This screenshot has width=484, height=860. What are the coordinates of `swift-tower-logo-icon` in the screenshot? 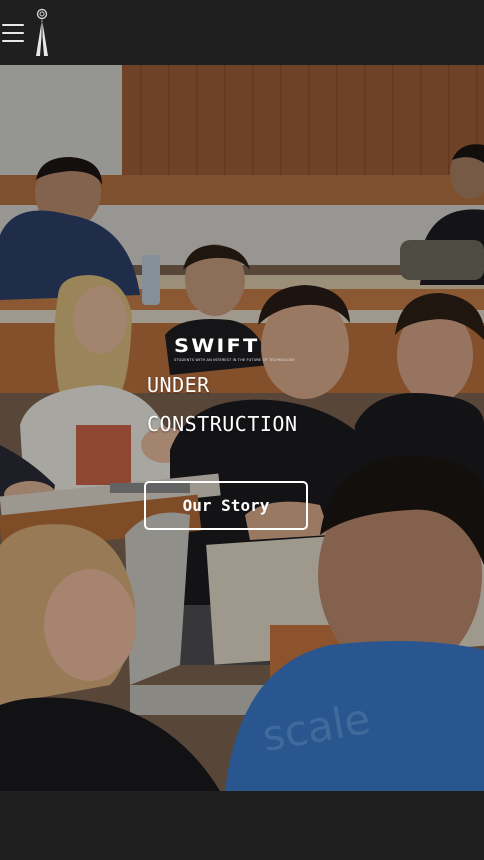 It's located at (42, 33).